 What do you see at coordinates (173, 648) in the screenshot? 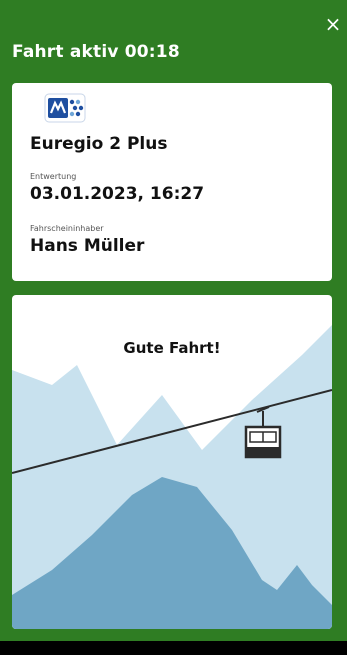
I see `bottom-bar` at bounding box center [173, 648].